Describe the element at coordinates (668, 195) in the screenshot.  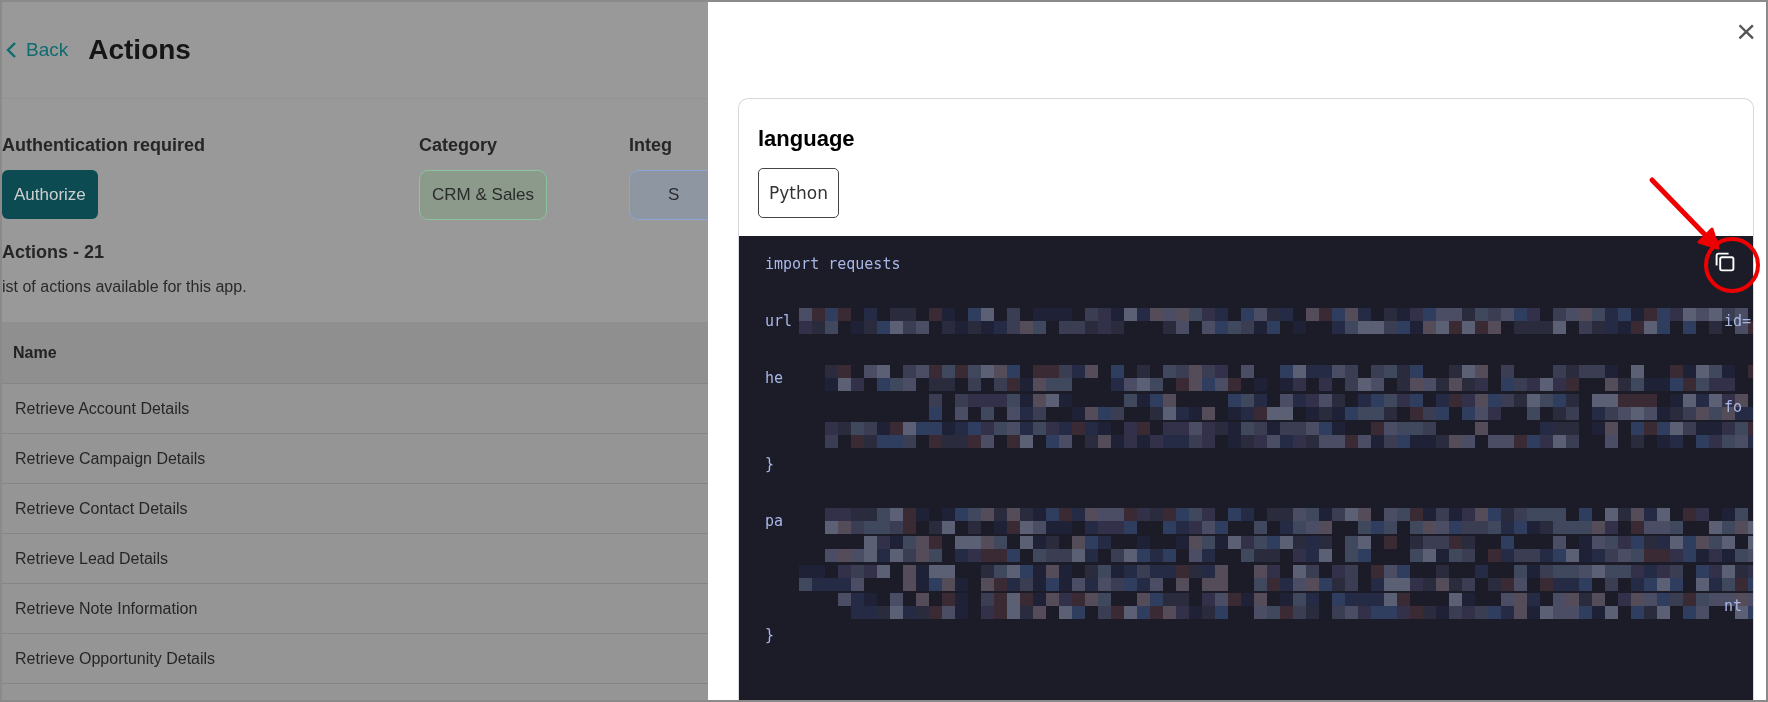
I see `integration-chip: S` at that location.